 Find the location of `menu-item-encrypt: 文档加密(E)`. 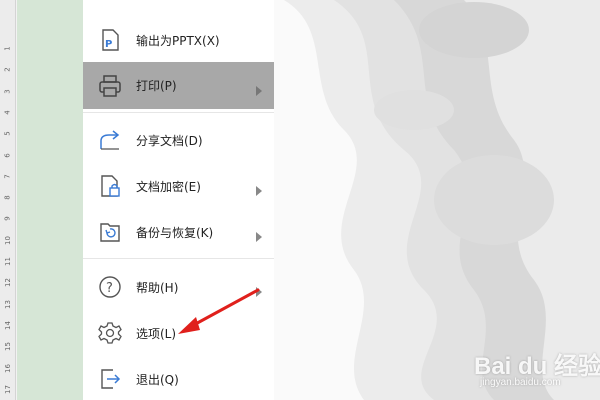

menu-item-encrypt: 文档加密(E) is located at coordinates (178, 186).